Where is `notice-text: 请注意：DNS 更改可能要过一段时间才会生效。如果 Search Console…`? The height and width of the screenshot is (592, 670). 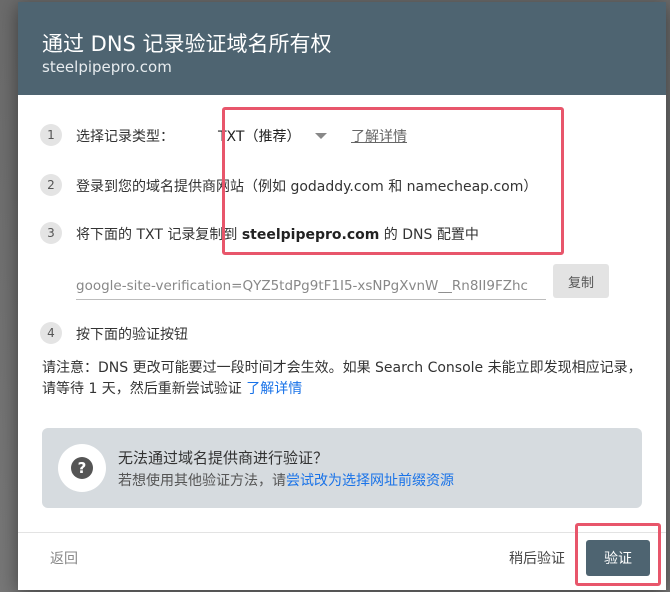
notice-text: 请注意：DNS 更改可能要过一段时间才会生效。如果 Search Console… is located at coordinates (342, 378).